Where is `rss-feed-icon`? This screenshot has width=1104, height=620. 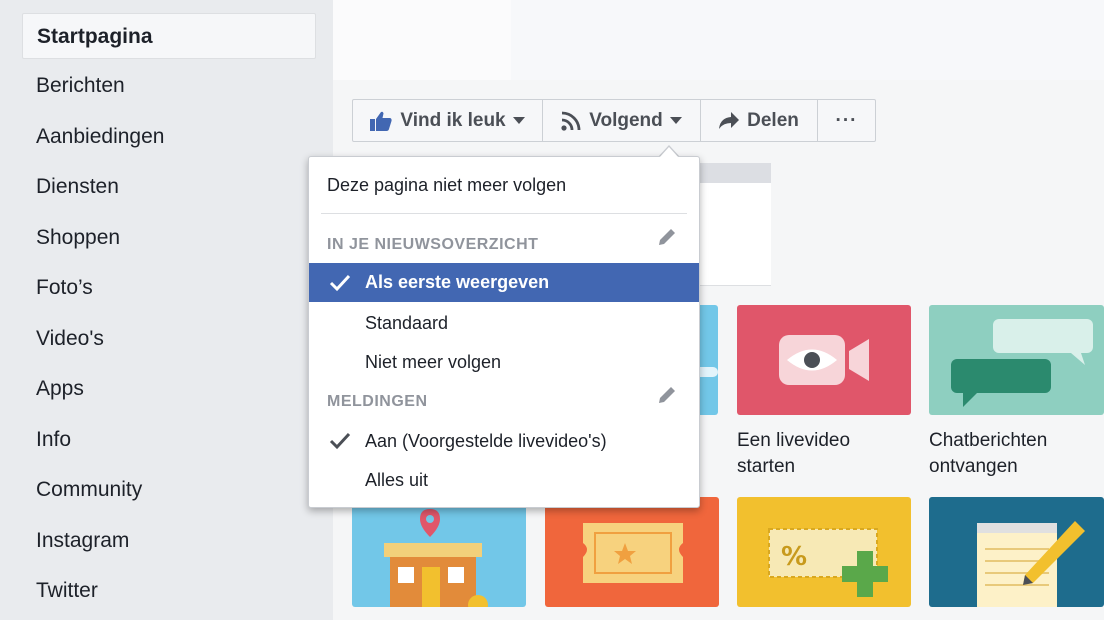
rss-feed-icon is located at coordinates (571, 121).